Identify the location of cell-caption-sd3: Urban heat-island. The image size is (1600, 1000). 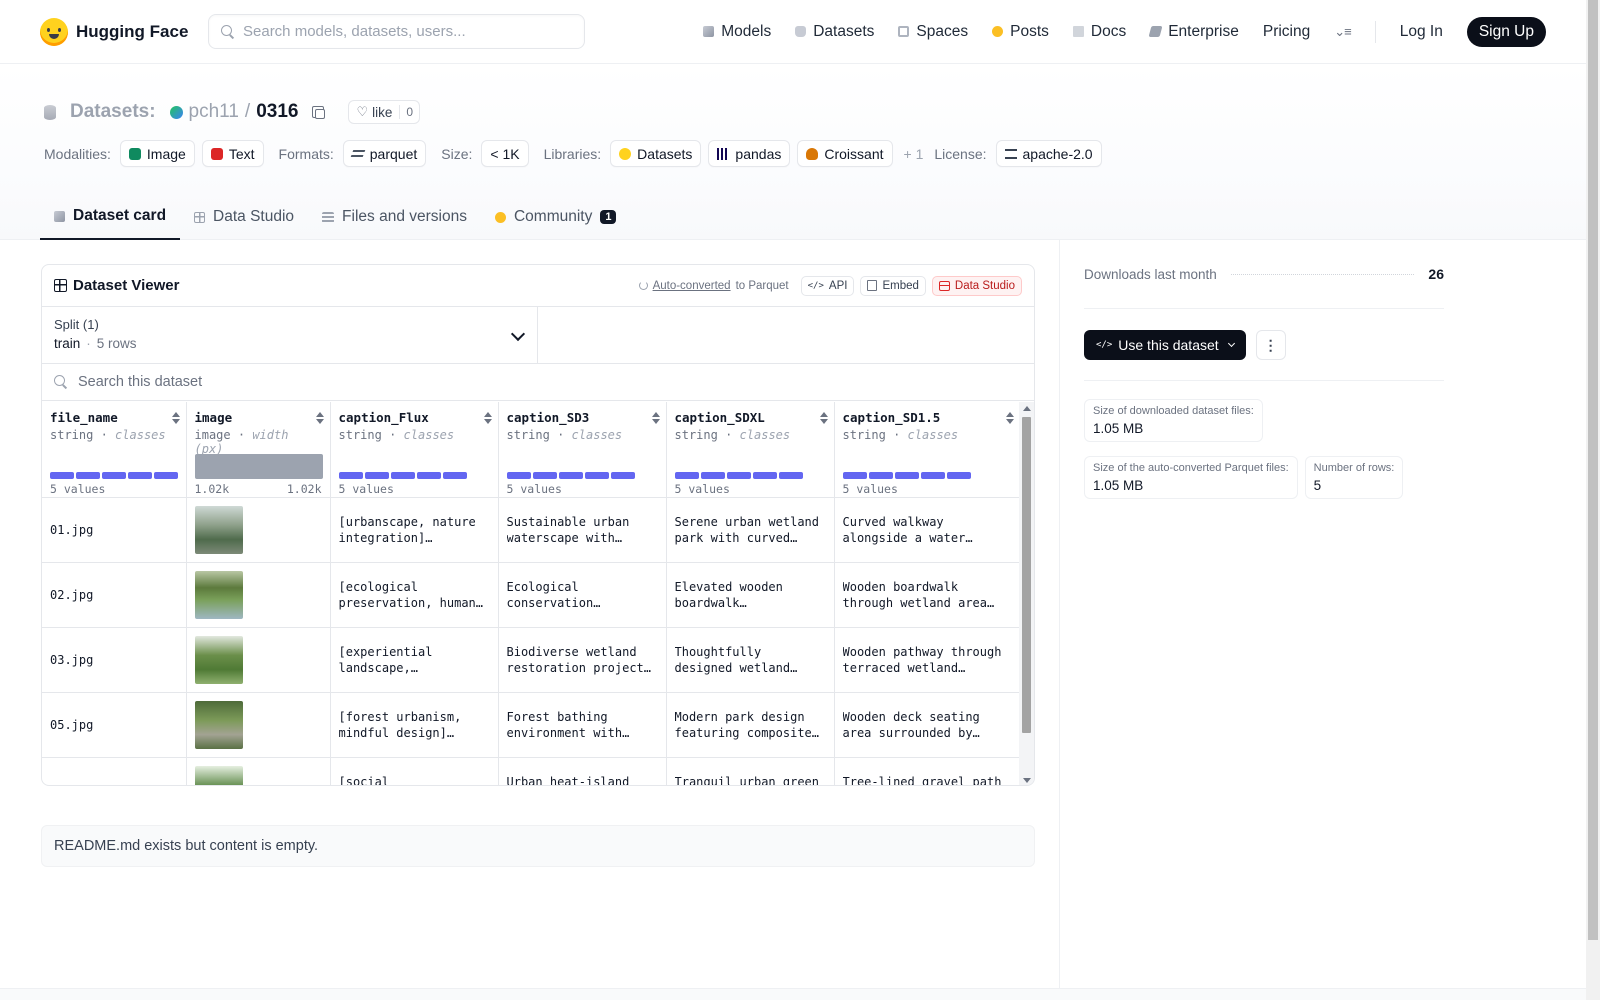
(582, 771).